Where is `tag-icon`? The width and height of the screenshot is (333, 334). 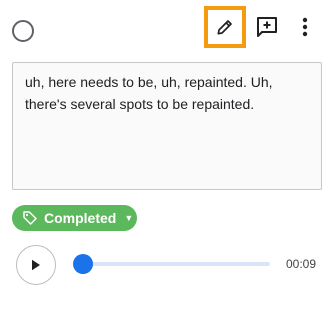
tag-icon is located at coordinates (30, 218).